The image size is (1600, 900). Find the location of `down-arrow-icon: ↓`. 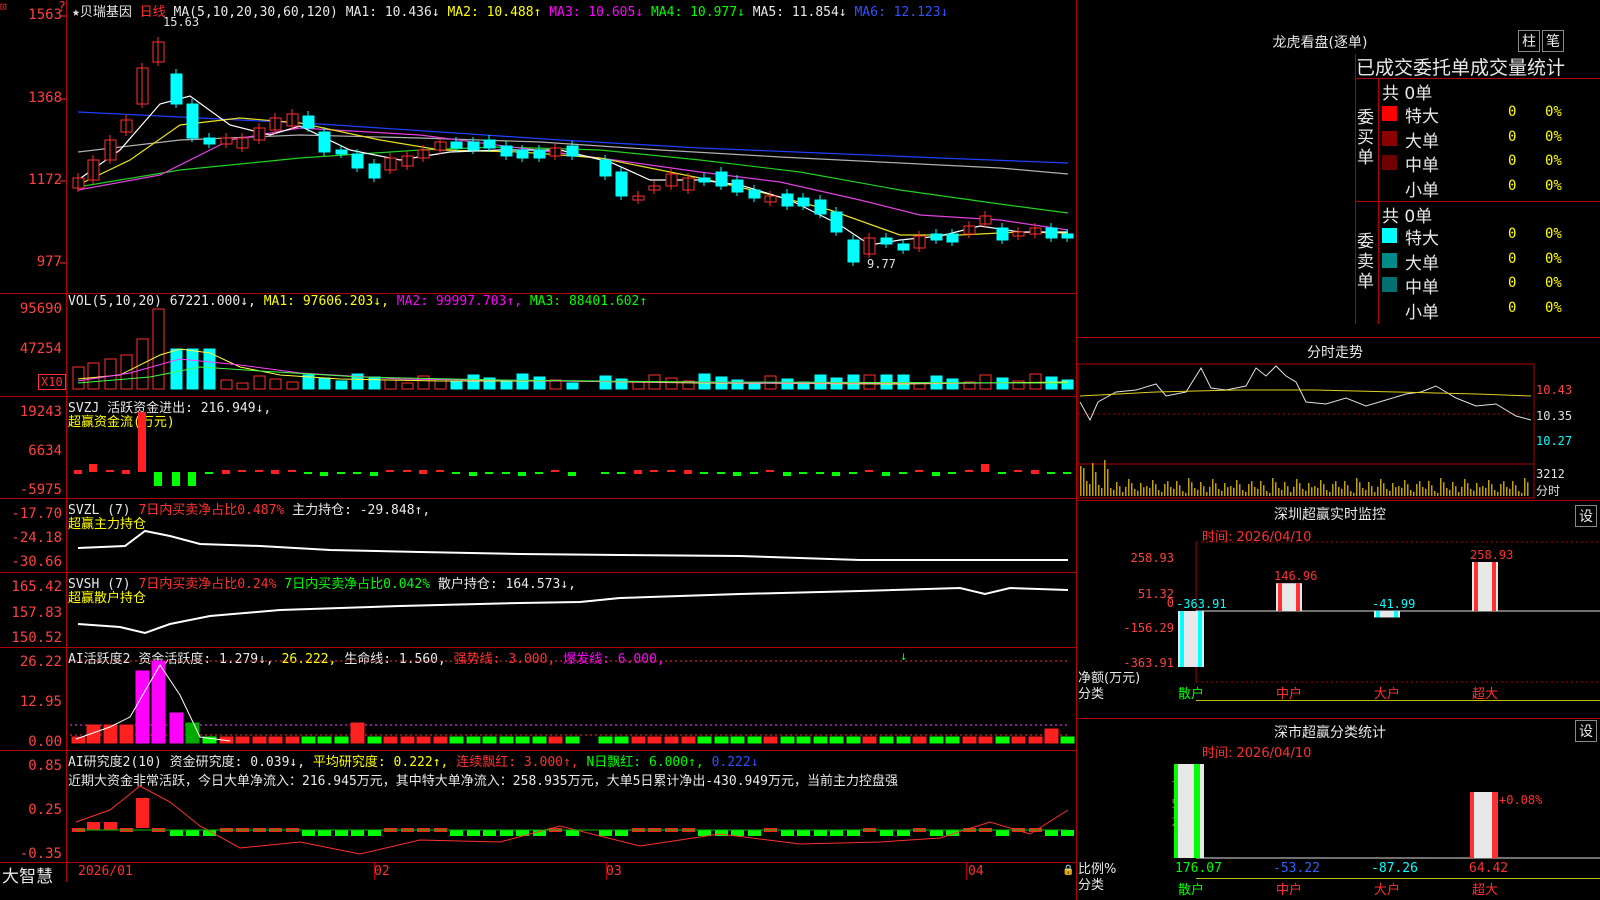

down-arrow-icon: ↓ is located at coordinates (903, 656).